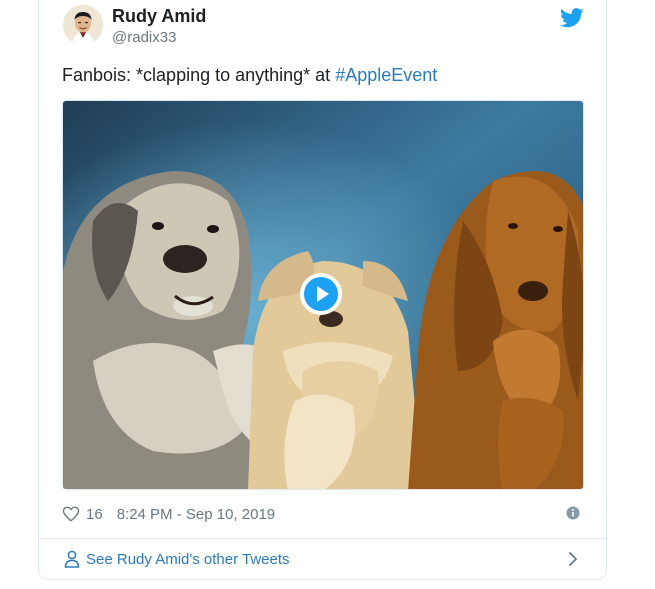  I want to click on see-other-tweets-link: See Rudy Amid's other Tweets, so click(177, 559).